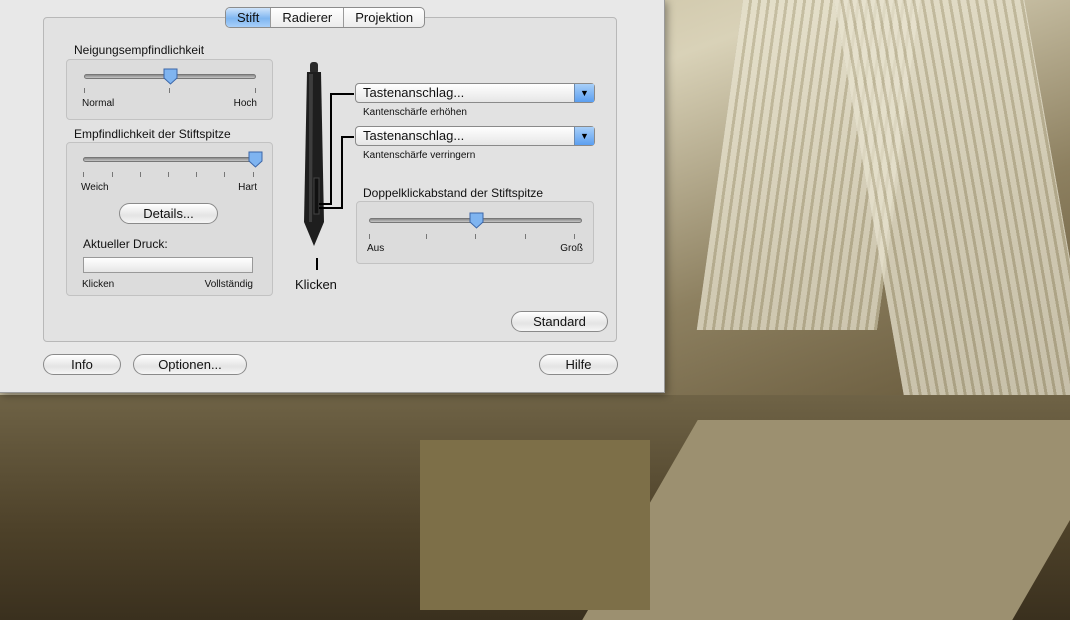 This screenshot has height=620, width=1070. I want to click on tilt-max-label: Hoch, so click(245, 103).